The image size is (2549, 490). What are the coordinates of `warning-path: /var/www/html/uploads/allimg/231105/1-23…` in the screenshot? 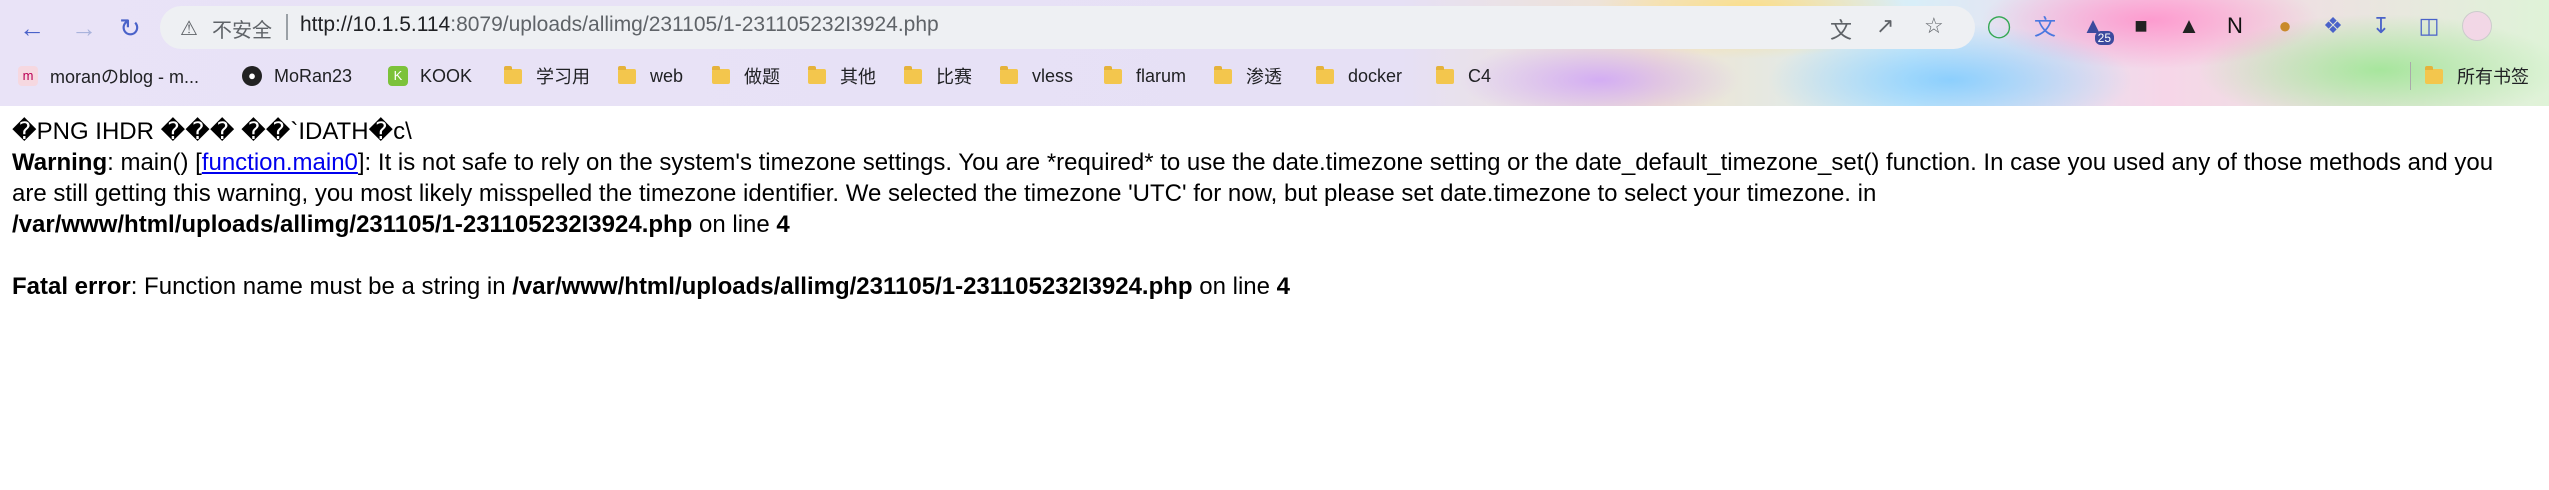 It's located at (352, 224).